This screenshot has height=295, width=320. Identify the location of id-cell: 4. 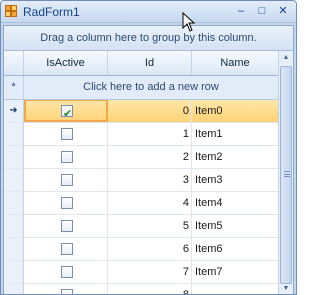
(150, 203).